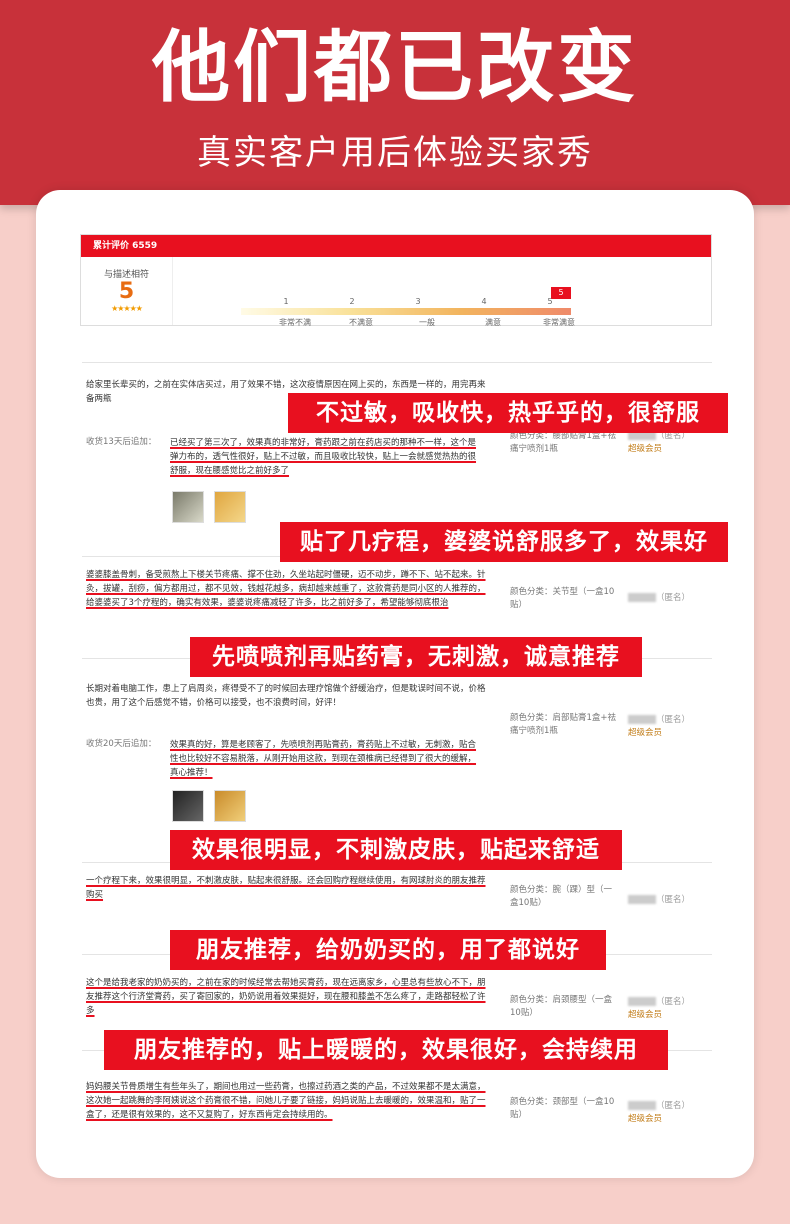 The width and height of the screenshot is (790, 1224). Describe the element at coordinates (550, 301) in the screenshot. I see `scale-number: 5` at that location.